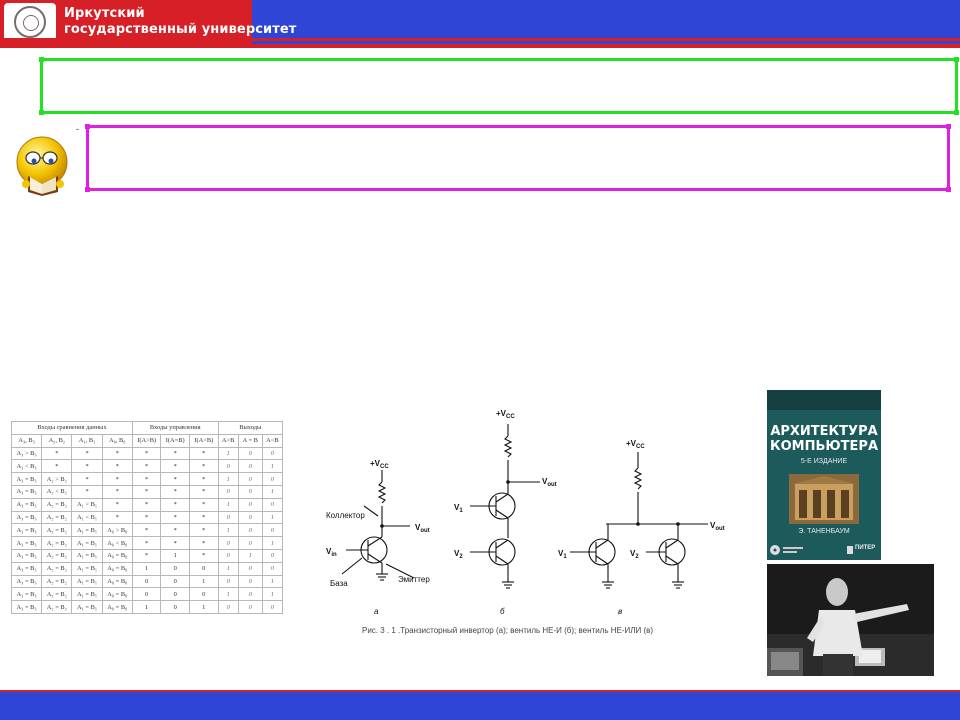 This screenshot has width=960, height=720. What do you see at coordinates (117, 543) in the screenshot?
I see `table-cell: A₀ < B₀` at bounding box center [117, 543].